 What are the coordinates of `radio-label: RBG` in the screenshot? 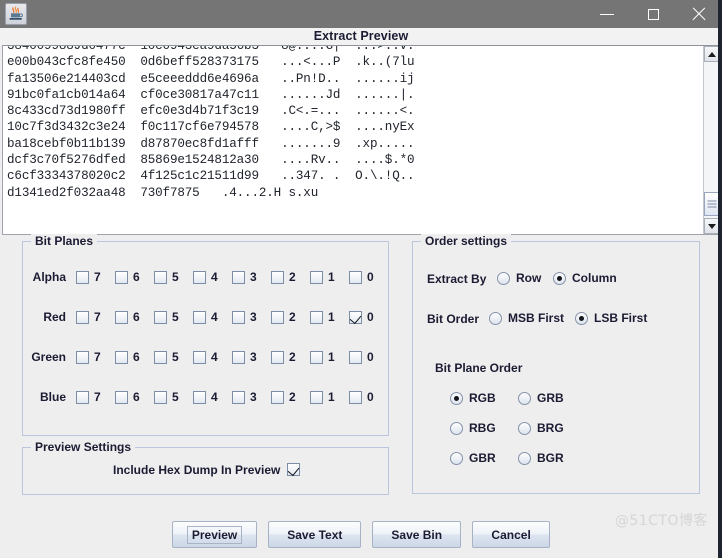 It's located at (482, 428).